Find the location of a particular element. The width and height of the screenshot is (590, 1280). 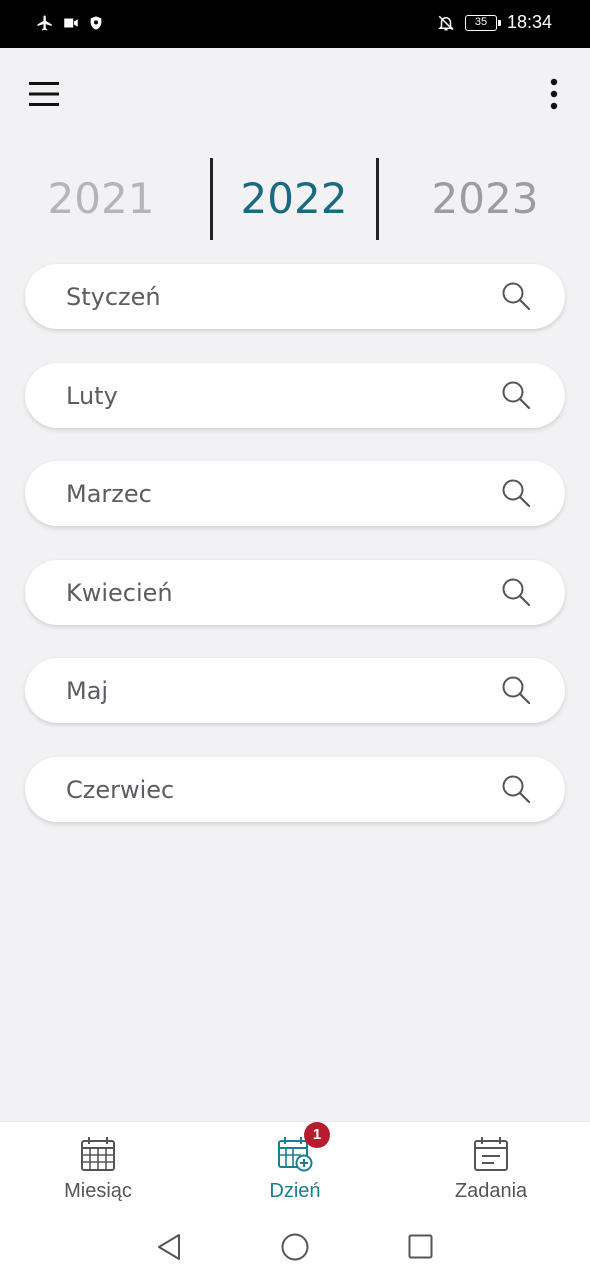

status-right-icons: 35 18:34 is located at coordinates (494, 22).